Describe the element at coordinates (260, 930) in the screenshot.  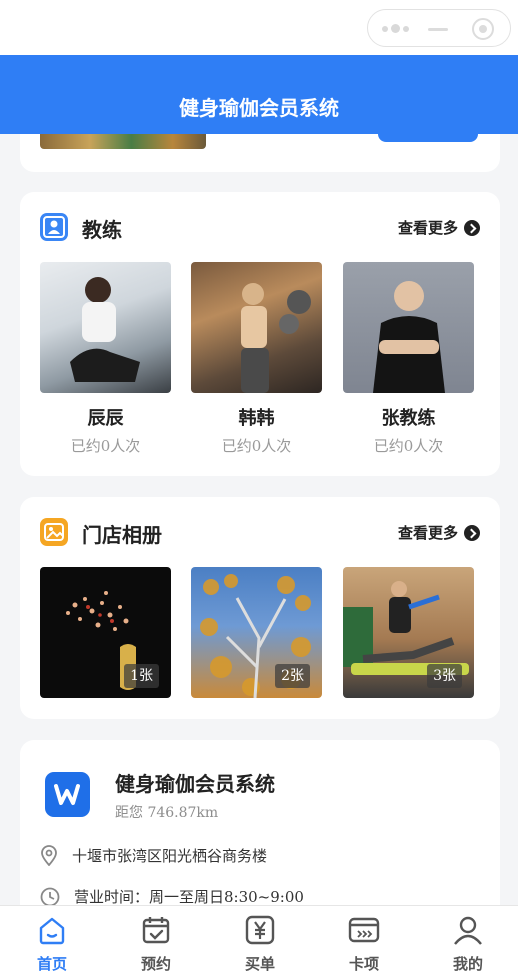
I see `yen-pay-icon` at that location.